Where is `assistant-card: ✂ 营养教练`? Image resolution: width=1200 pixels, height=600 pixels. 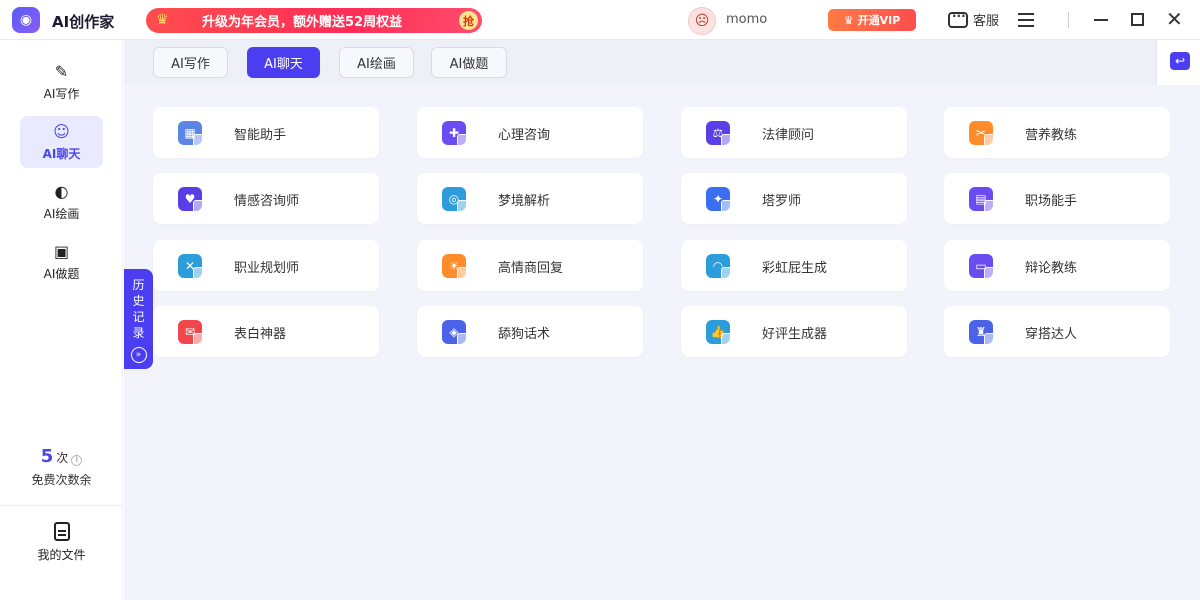 assistant-card: ✂ 营养教练 is located at coordinates (1057, 132).